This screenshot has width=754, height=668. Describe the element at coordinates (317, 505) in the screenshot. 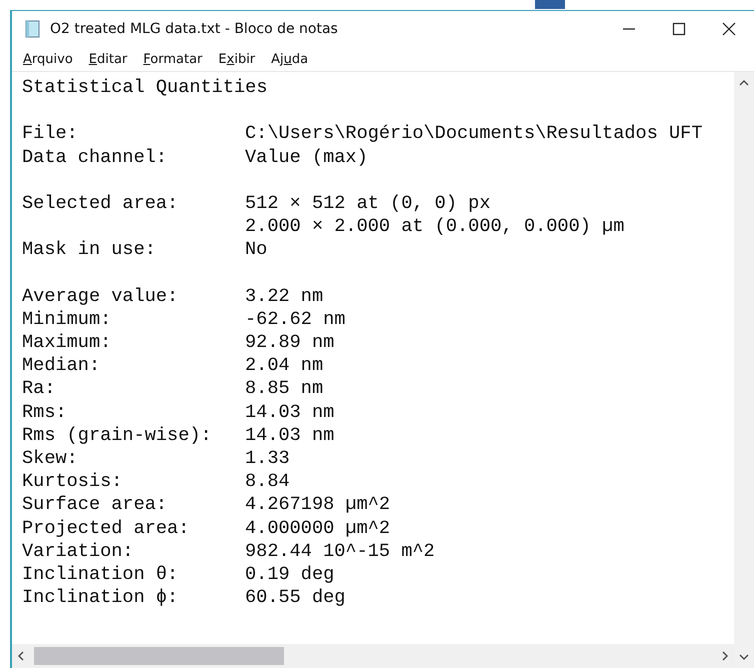

I see `field-value: 4.267198 µm^2` at that location.